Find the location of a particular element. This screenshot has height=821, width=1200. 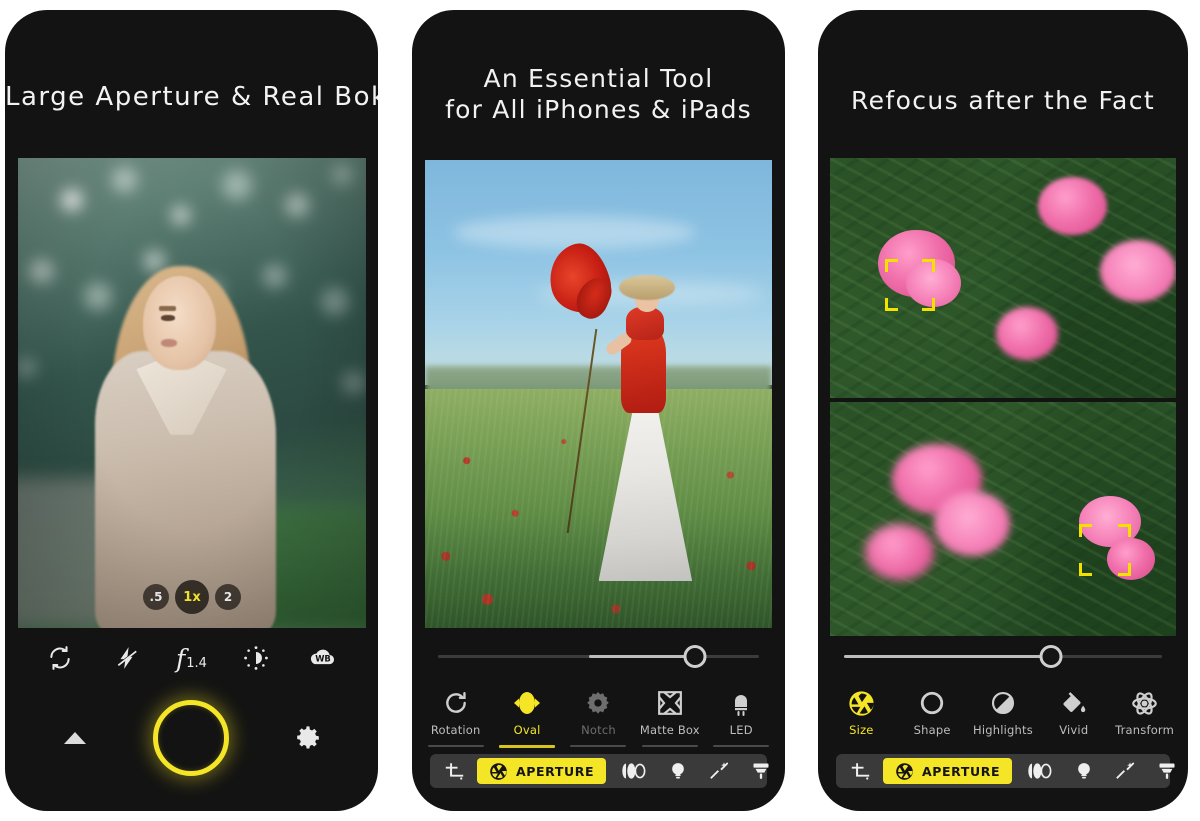

aperture-size-icon is located at coordinates (861, 703).